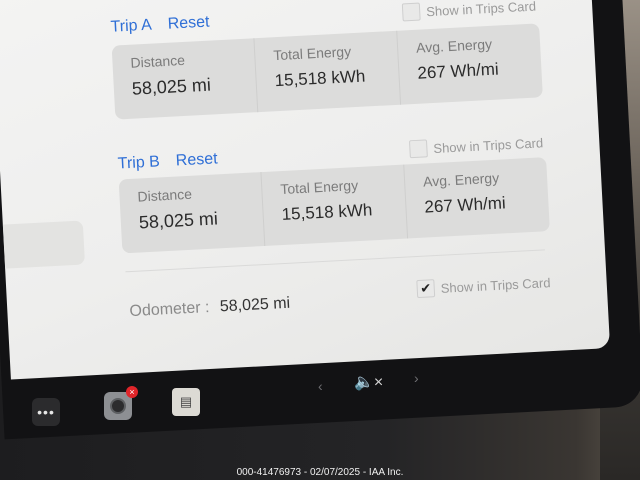 This screenshot has width=640, height=480. I want to click on trip-a-avg-value: 267 Wh/mi, so click(458, 71).